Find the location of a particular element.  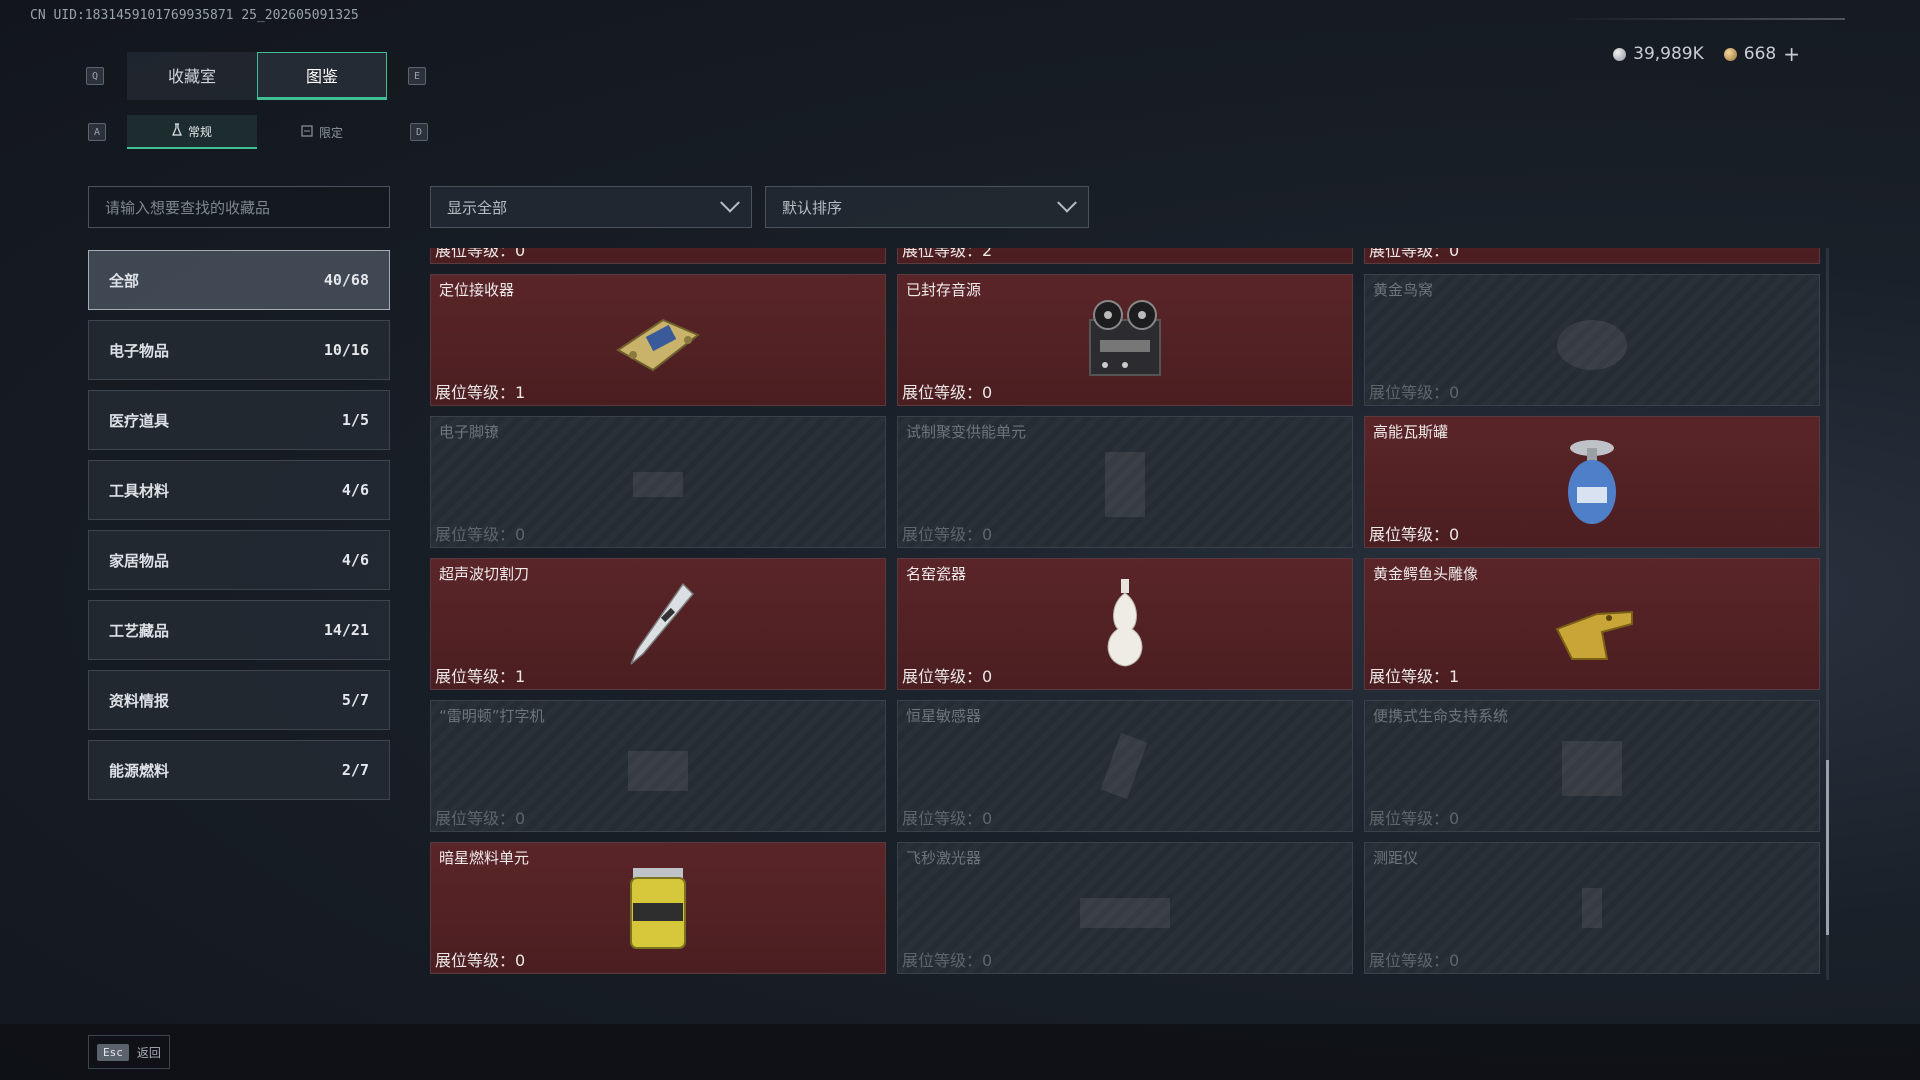

silver-currency: 39,989K is located at coordinates (1658, 54).